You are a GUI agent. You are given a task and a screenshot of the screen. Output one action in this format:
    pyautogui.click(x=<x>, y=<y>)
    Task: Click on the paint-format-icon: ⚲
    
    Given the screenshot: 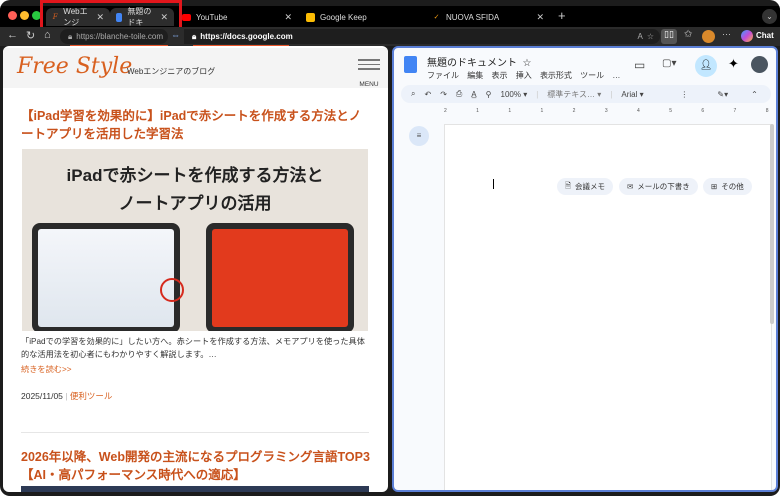 What is the action you would take?
    pyautogui.click(x=489, y=94)
    